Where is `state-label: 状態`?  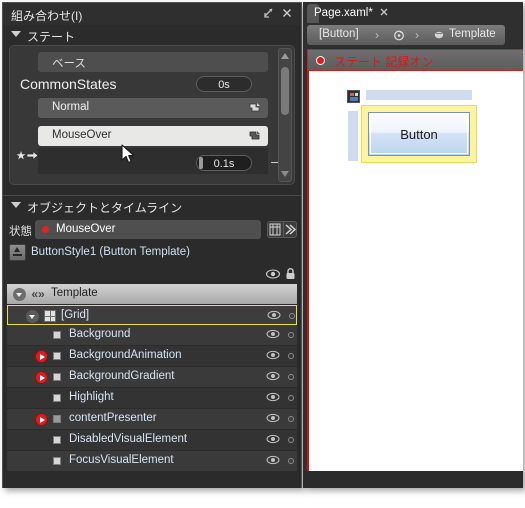
state-label: 状態 is located at coordinates (20, 232).